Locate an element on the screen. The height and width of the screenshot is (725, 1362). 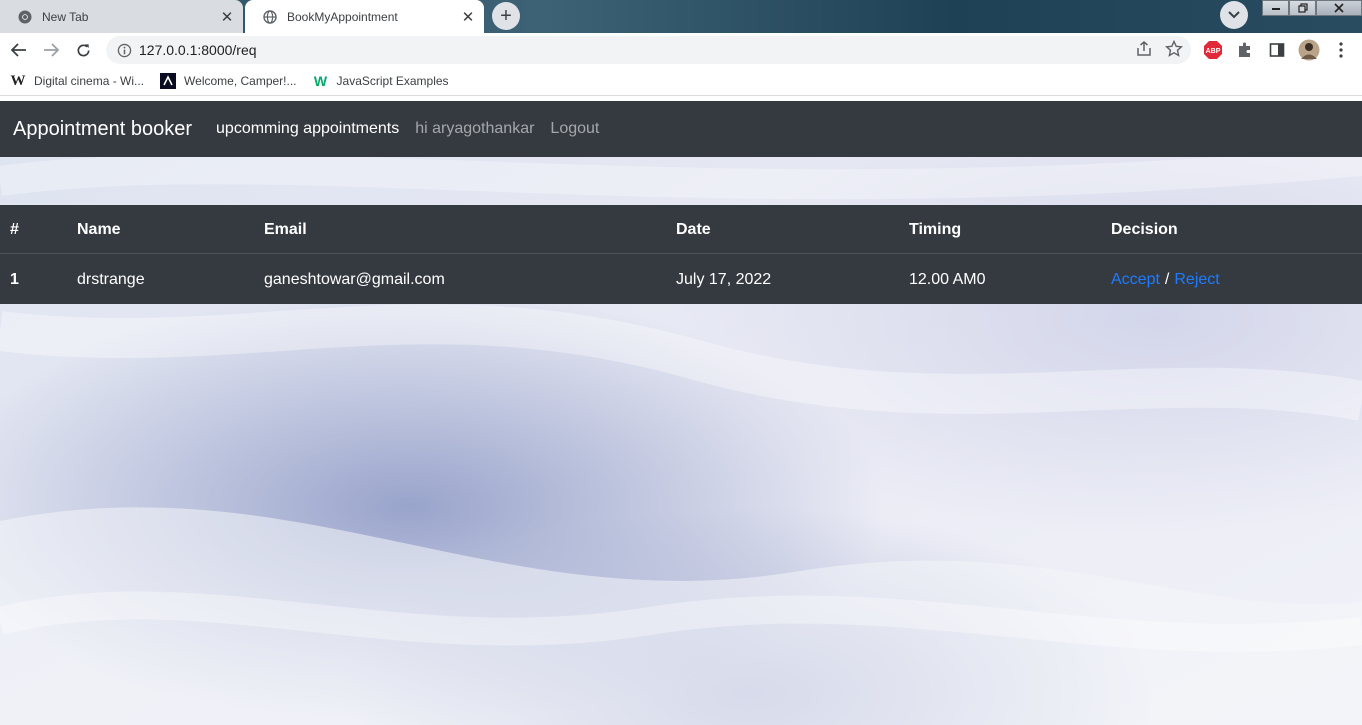
wikipedia-icon: W is located at coordinates (18, 80).